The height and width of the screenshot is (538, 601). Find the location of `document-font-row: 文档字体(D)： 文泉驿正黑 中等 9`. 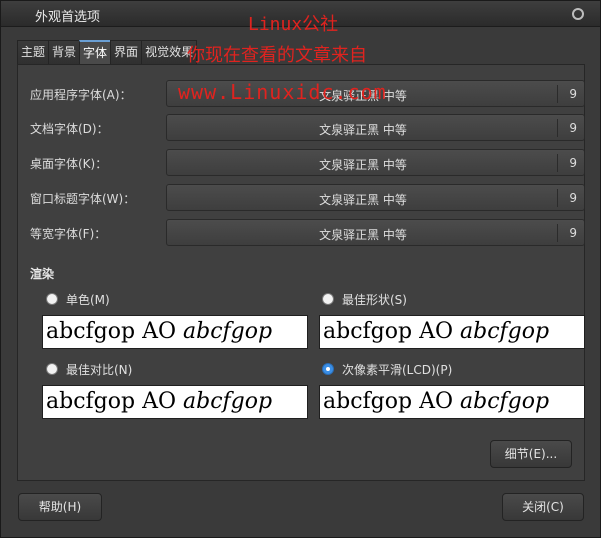

document-font-row: 文档字体(D)： 文泉驿正黑 中等 9 is located at coordinates (307, 128).